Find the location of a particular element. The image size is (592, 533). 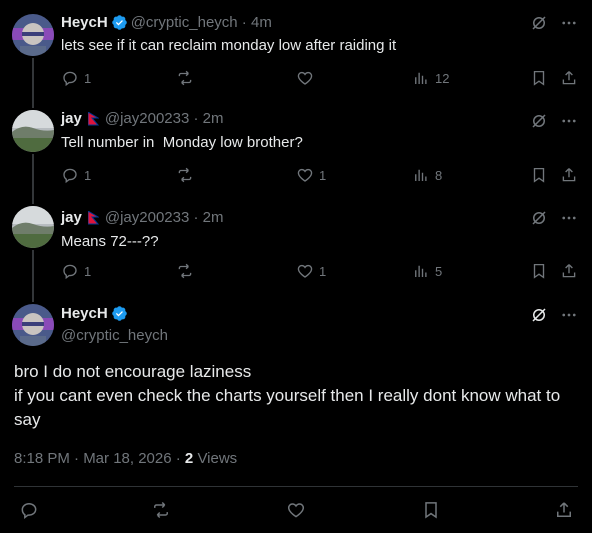

main-repost-button is located at coordinates (161, 510).